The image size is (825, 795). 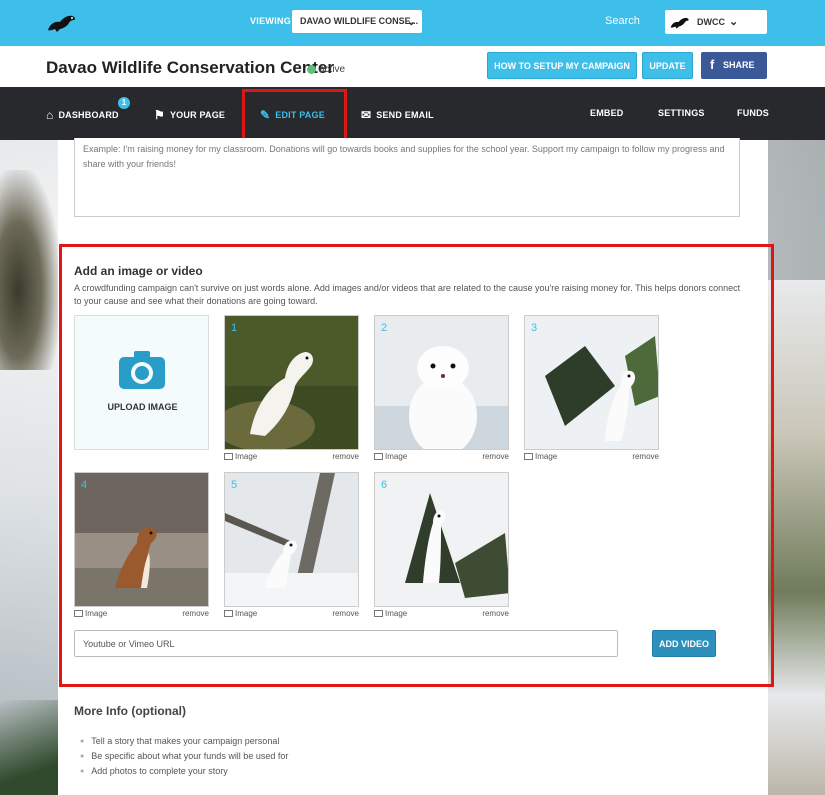 What do you see at coordinates (795, 537) in the screenshot?
I see `background-branches` at bounding box center [795, 537].